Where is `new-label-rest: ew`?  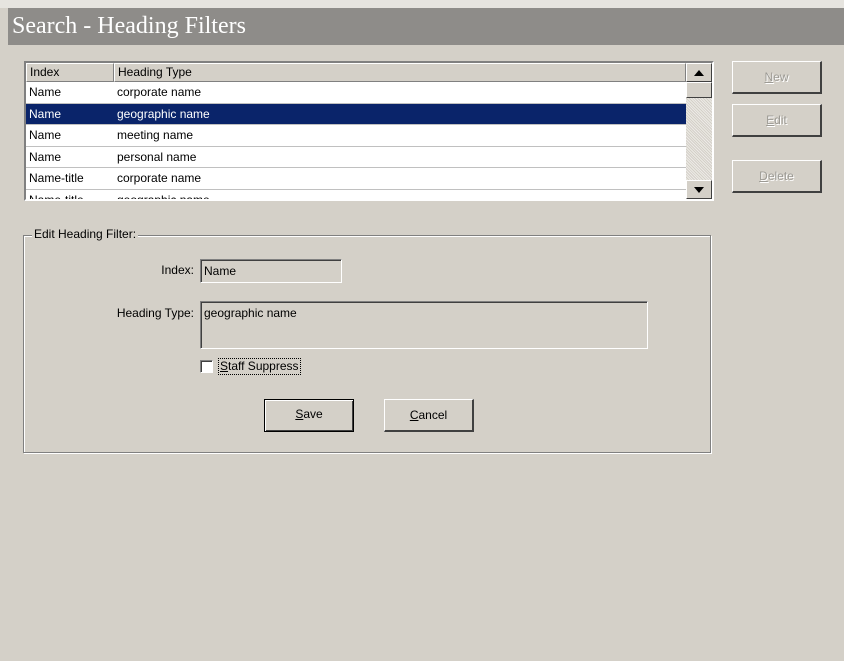 new-label-rest: ew is located at coordinates (781, 77).